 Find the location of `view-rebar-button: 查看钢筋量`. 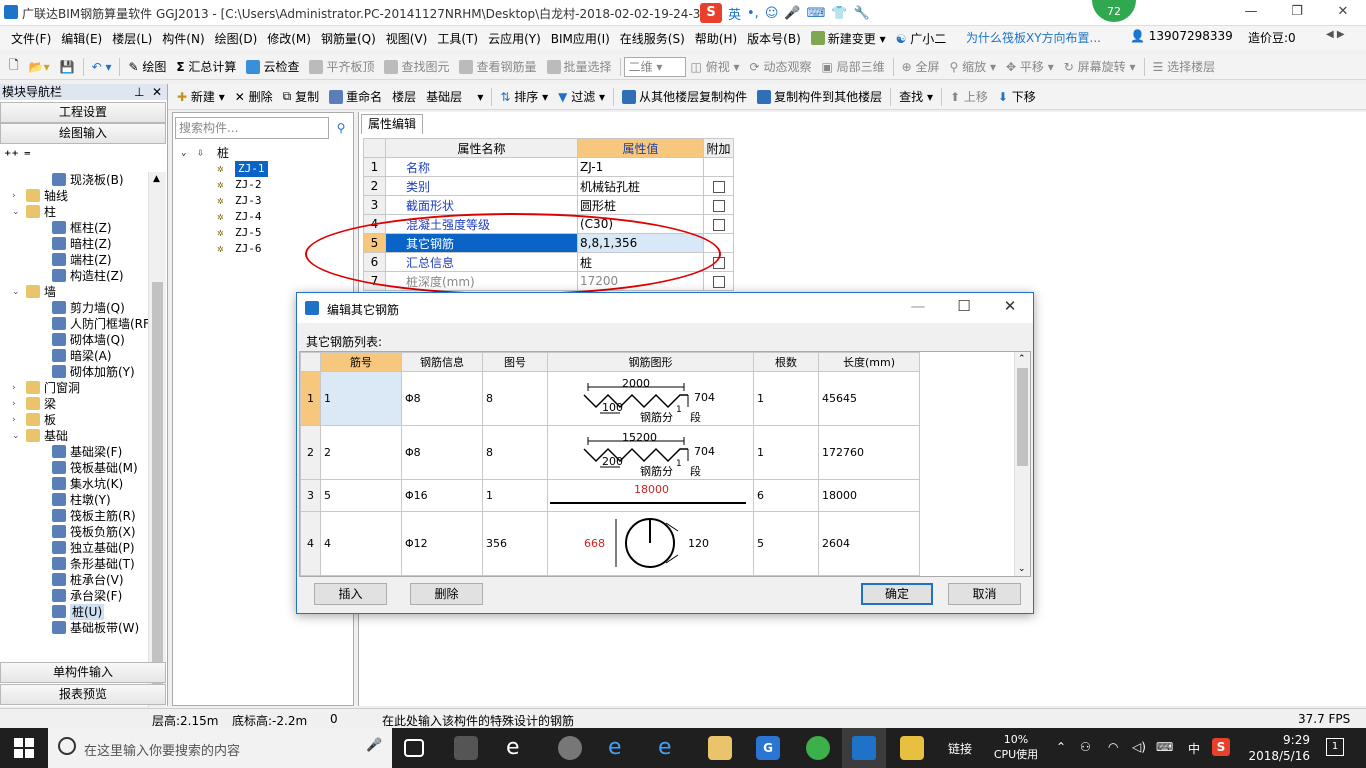

view-rebar-button: 查看钢筋量 is located at coordinates (497, 67).